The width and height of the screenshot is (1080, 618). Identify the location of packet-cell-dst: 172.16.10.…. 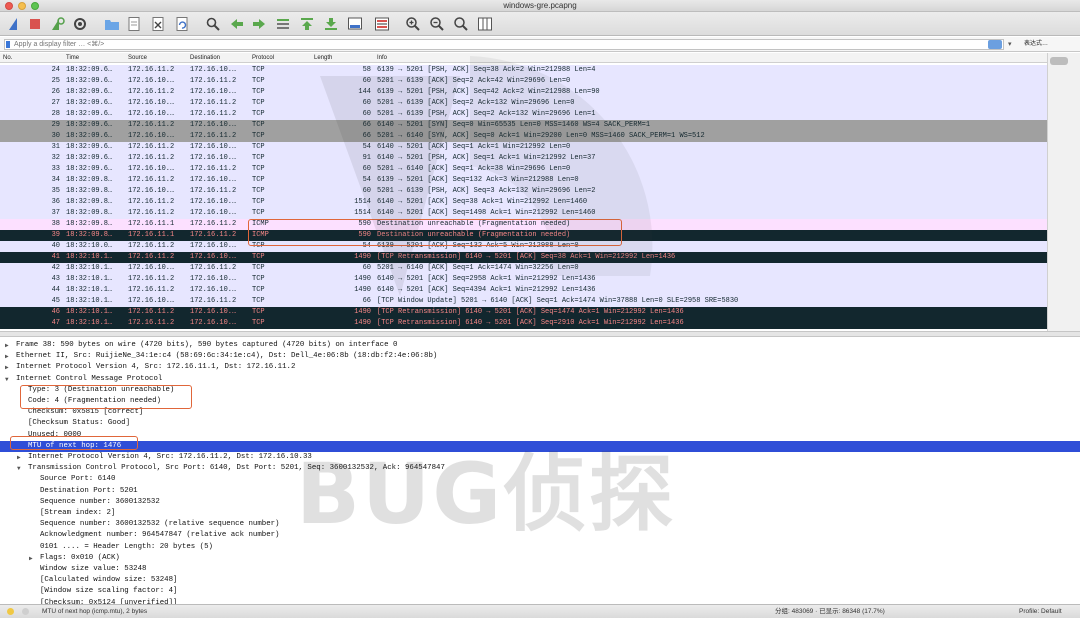
(213, 70).